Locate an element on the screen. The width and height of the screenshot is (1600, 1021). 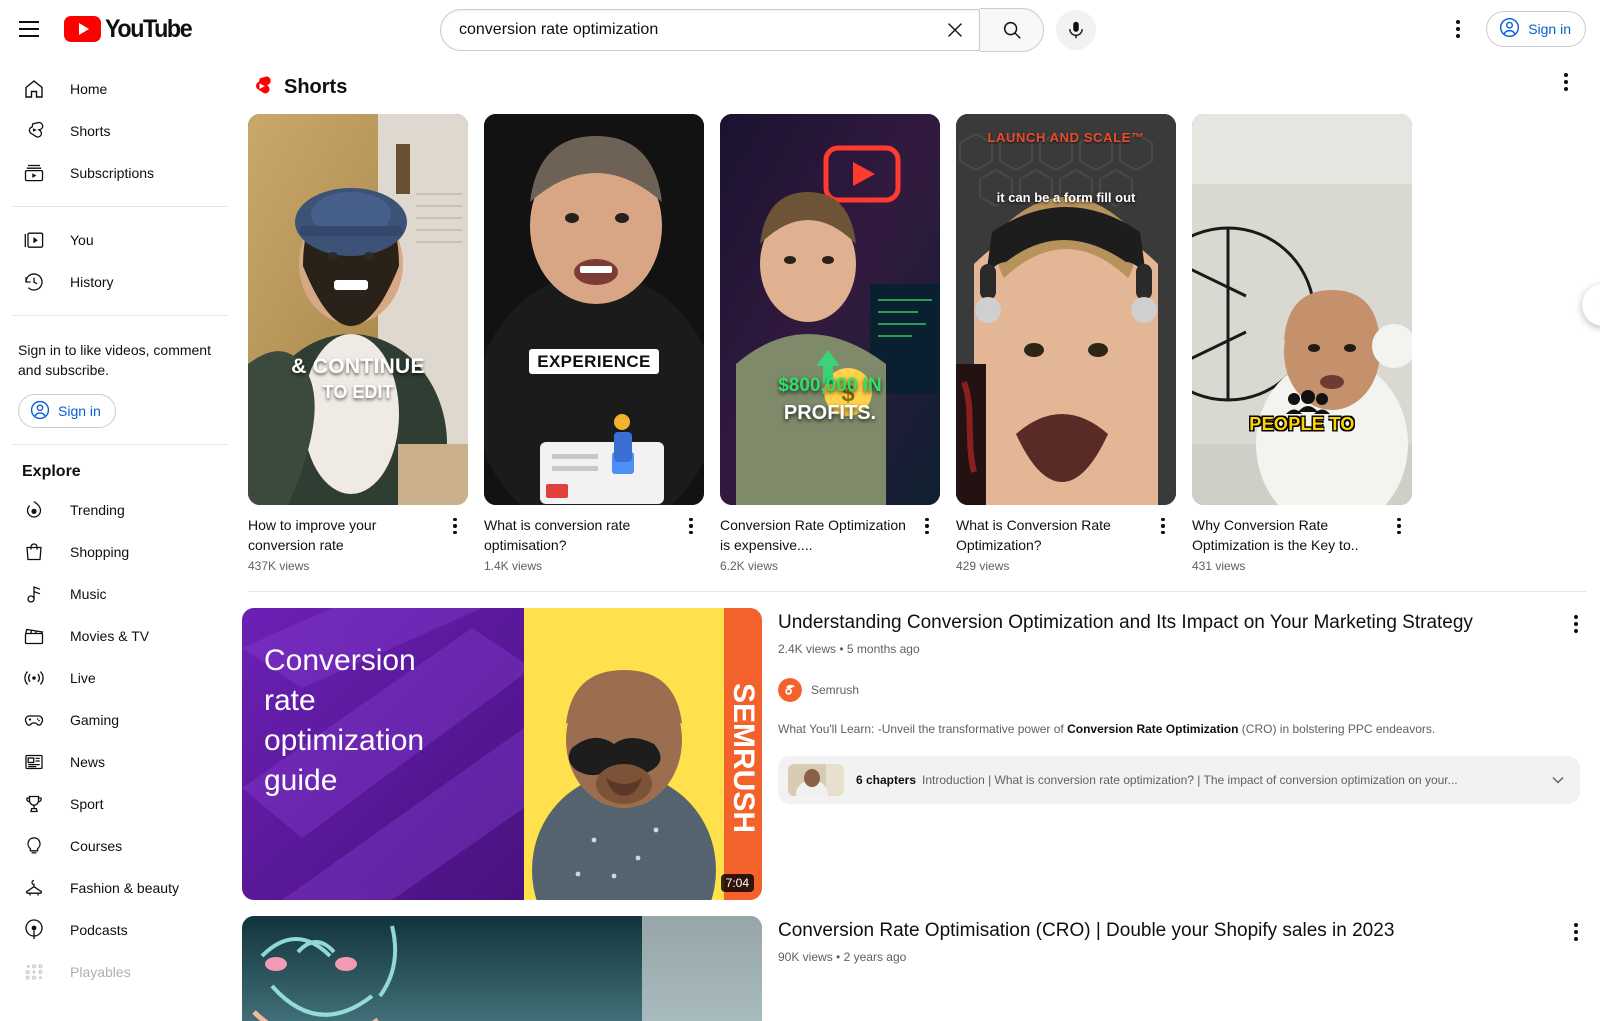
search-input is located at coordinates (697, 30).